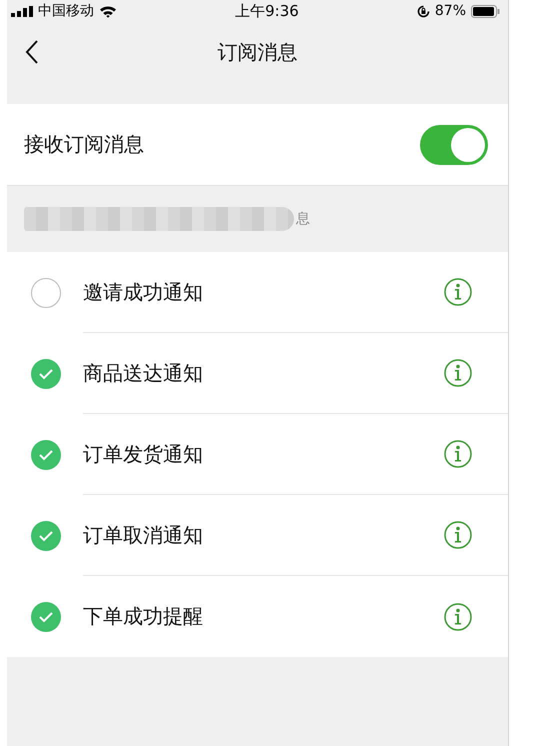  I want to click on carrier-name: 中国移动, so click(66, 11).